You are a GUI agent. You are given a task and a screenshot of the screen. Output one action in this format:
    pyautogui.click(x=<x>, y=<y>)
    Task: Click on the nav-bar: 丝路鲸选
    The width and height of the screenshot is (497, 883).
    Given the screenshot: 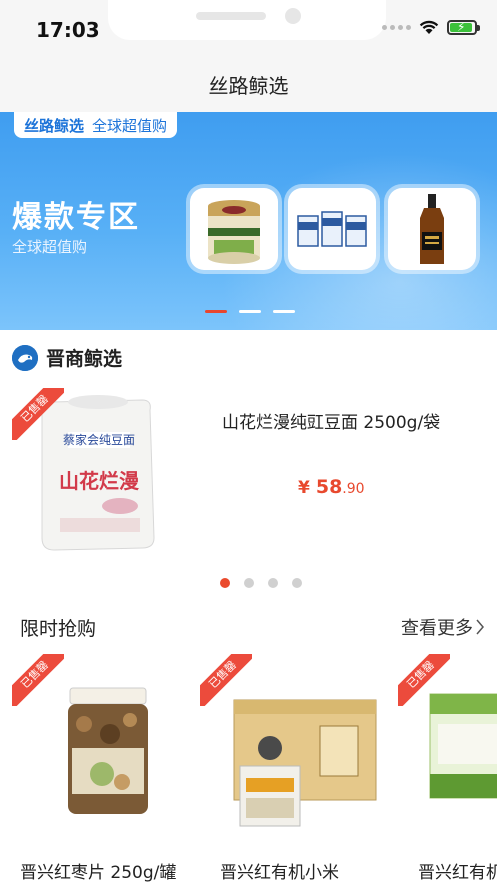 What is the action you would take?
    pyautogui.click(x=248, y=84)
    